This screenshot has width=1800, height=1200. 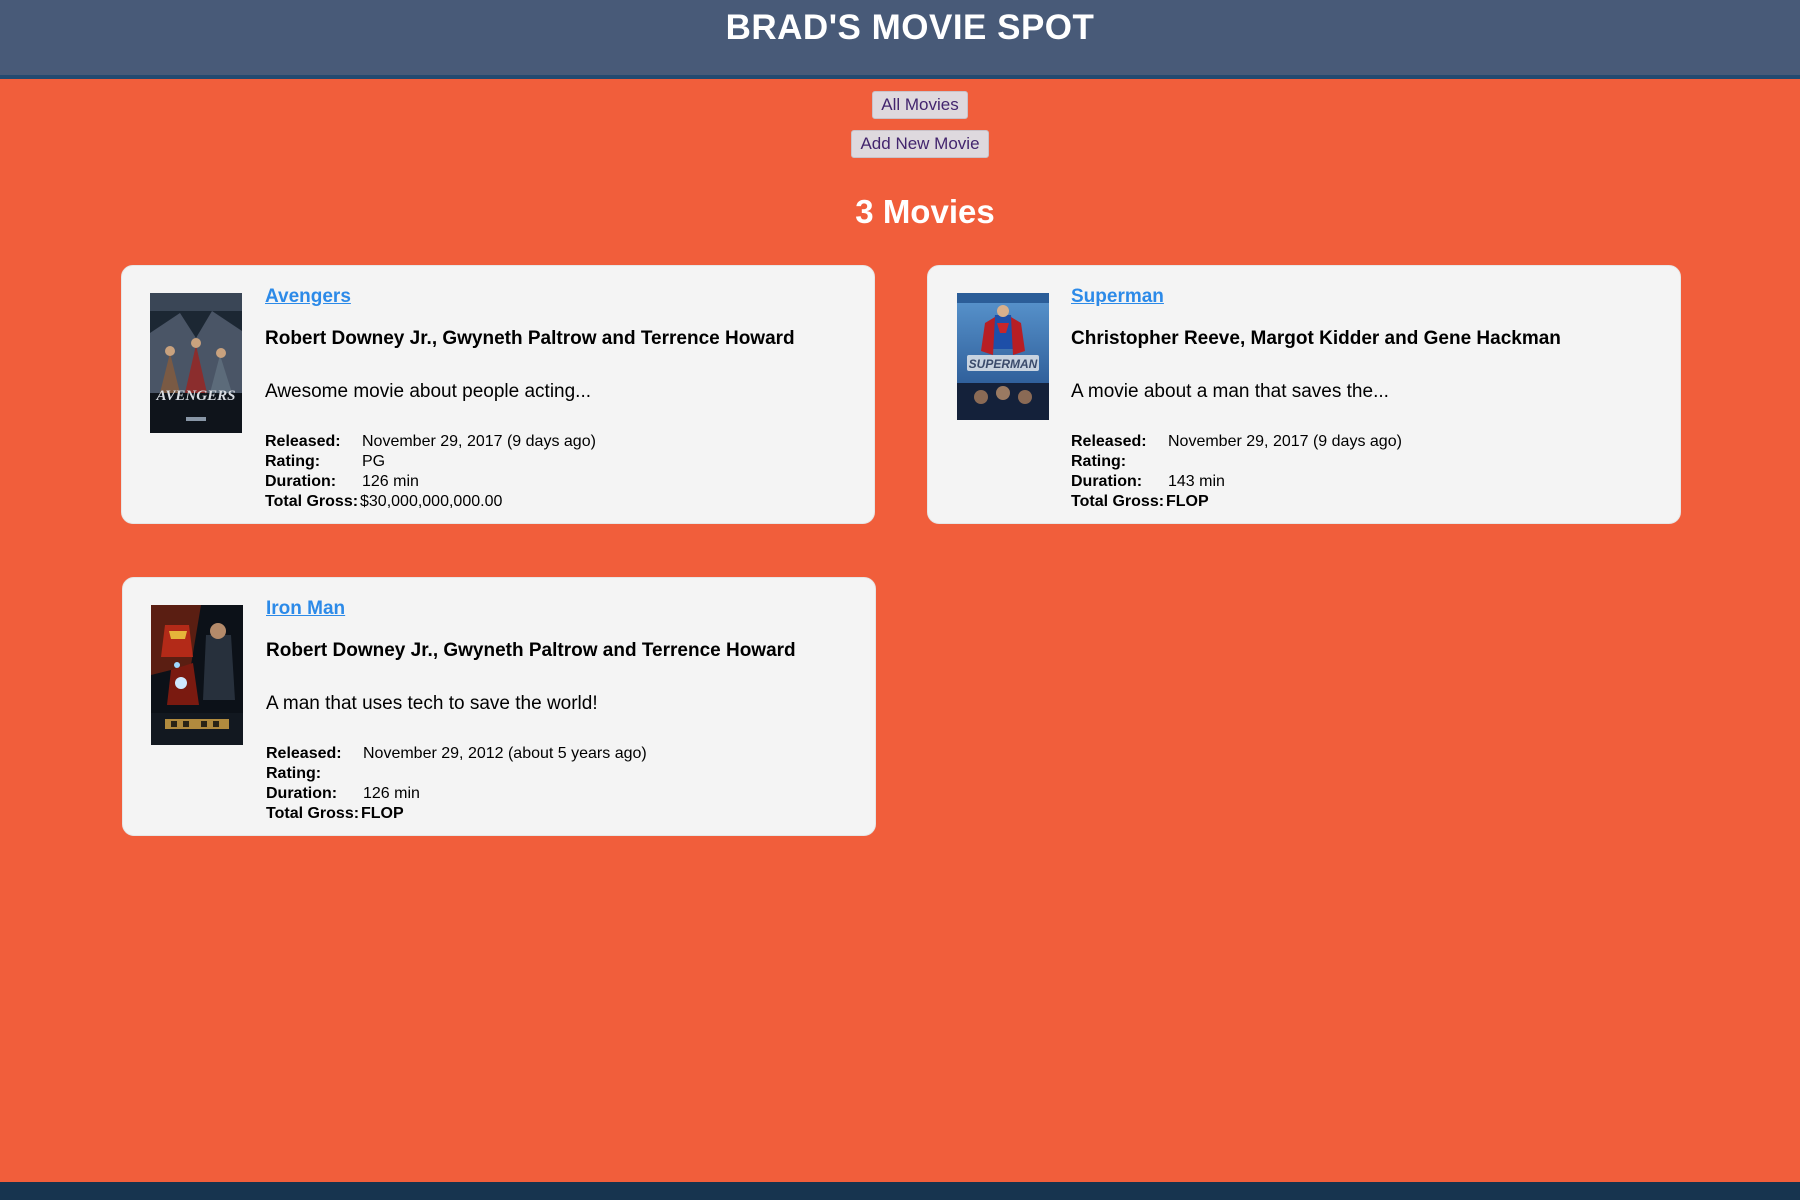 What do you see at coordinates (197, 675) in the screenshot?
I see `iron-man-poster-icon` at bounding box center [197, 675].